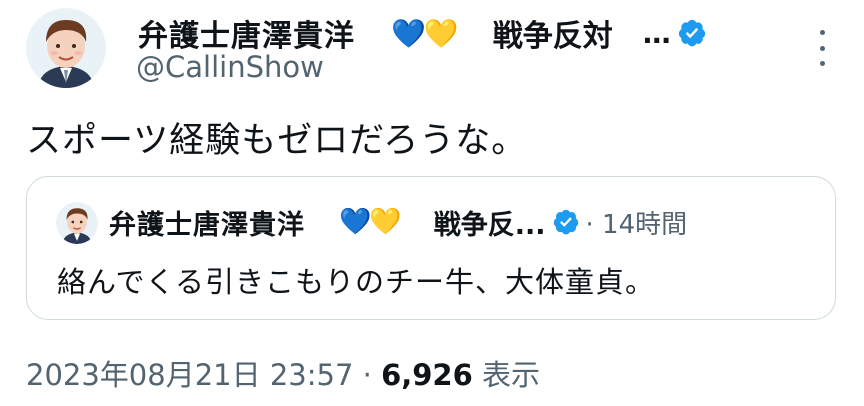 This screenshot has height=406, width=864. What do you see at coordinates (370, 222) in the screenshot?
I see `quoted-heart-emojis: 💙💛` at bounding box center [370, 222].